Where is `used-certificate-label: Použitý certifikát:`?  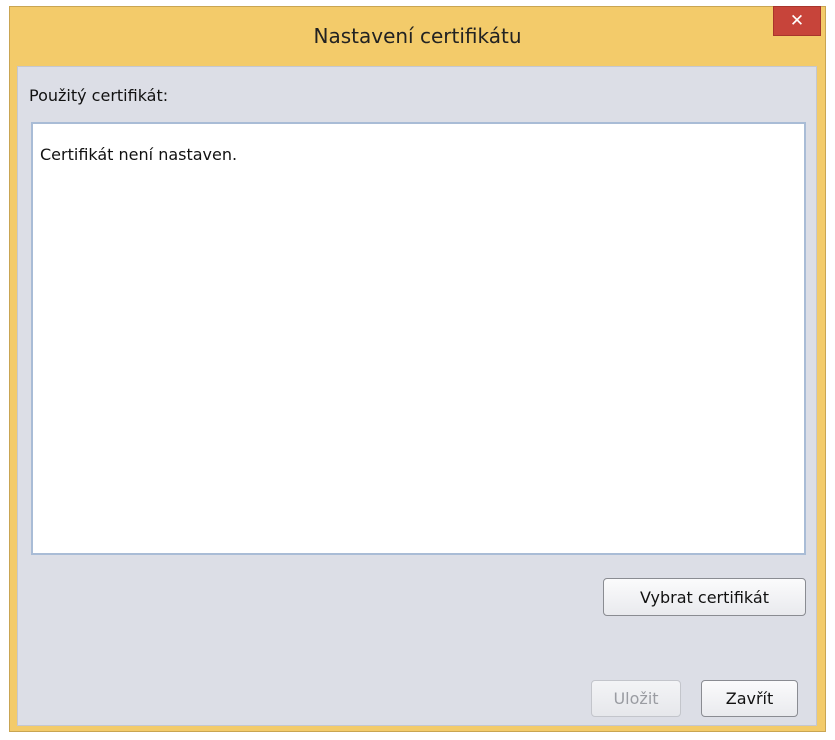 used-certificate-label: Použitý certifikát: is located at coordinates (99, 95).